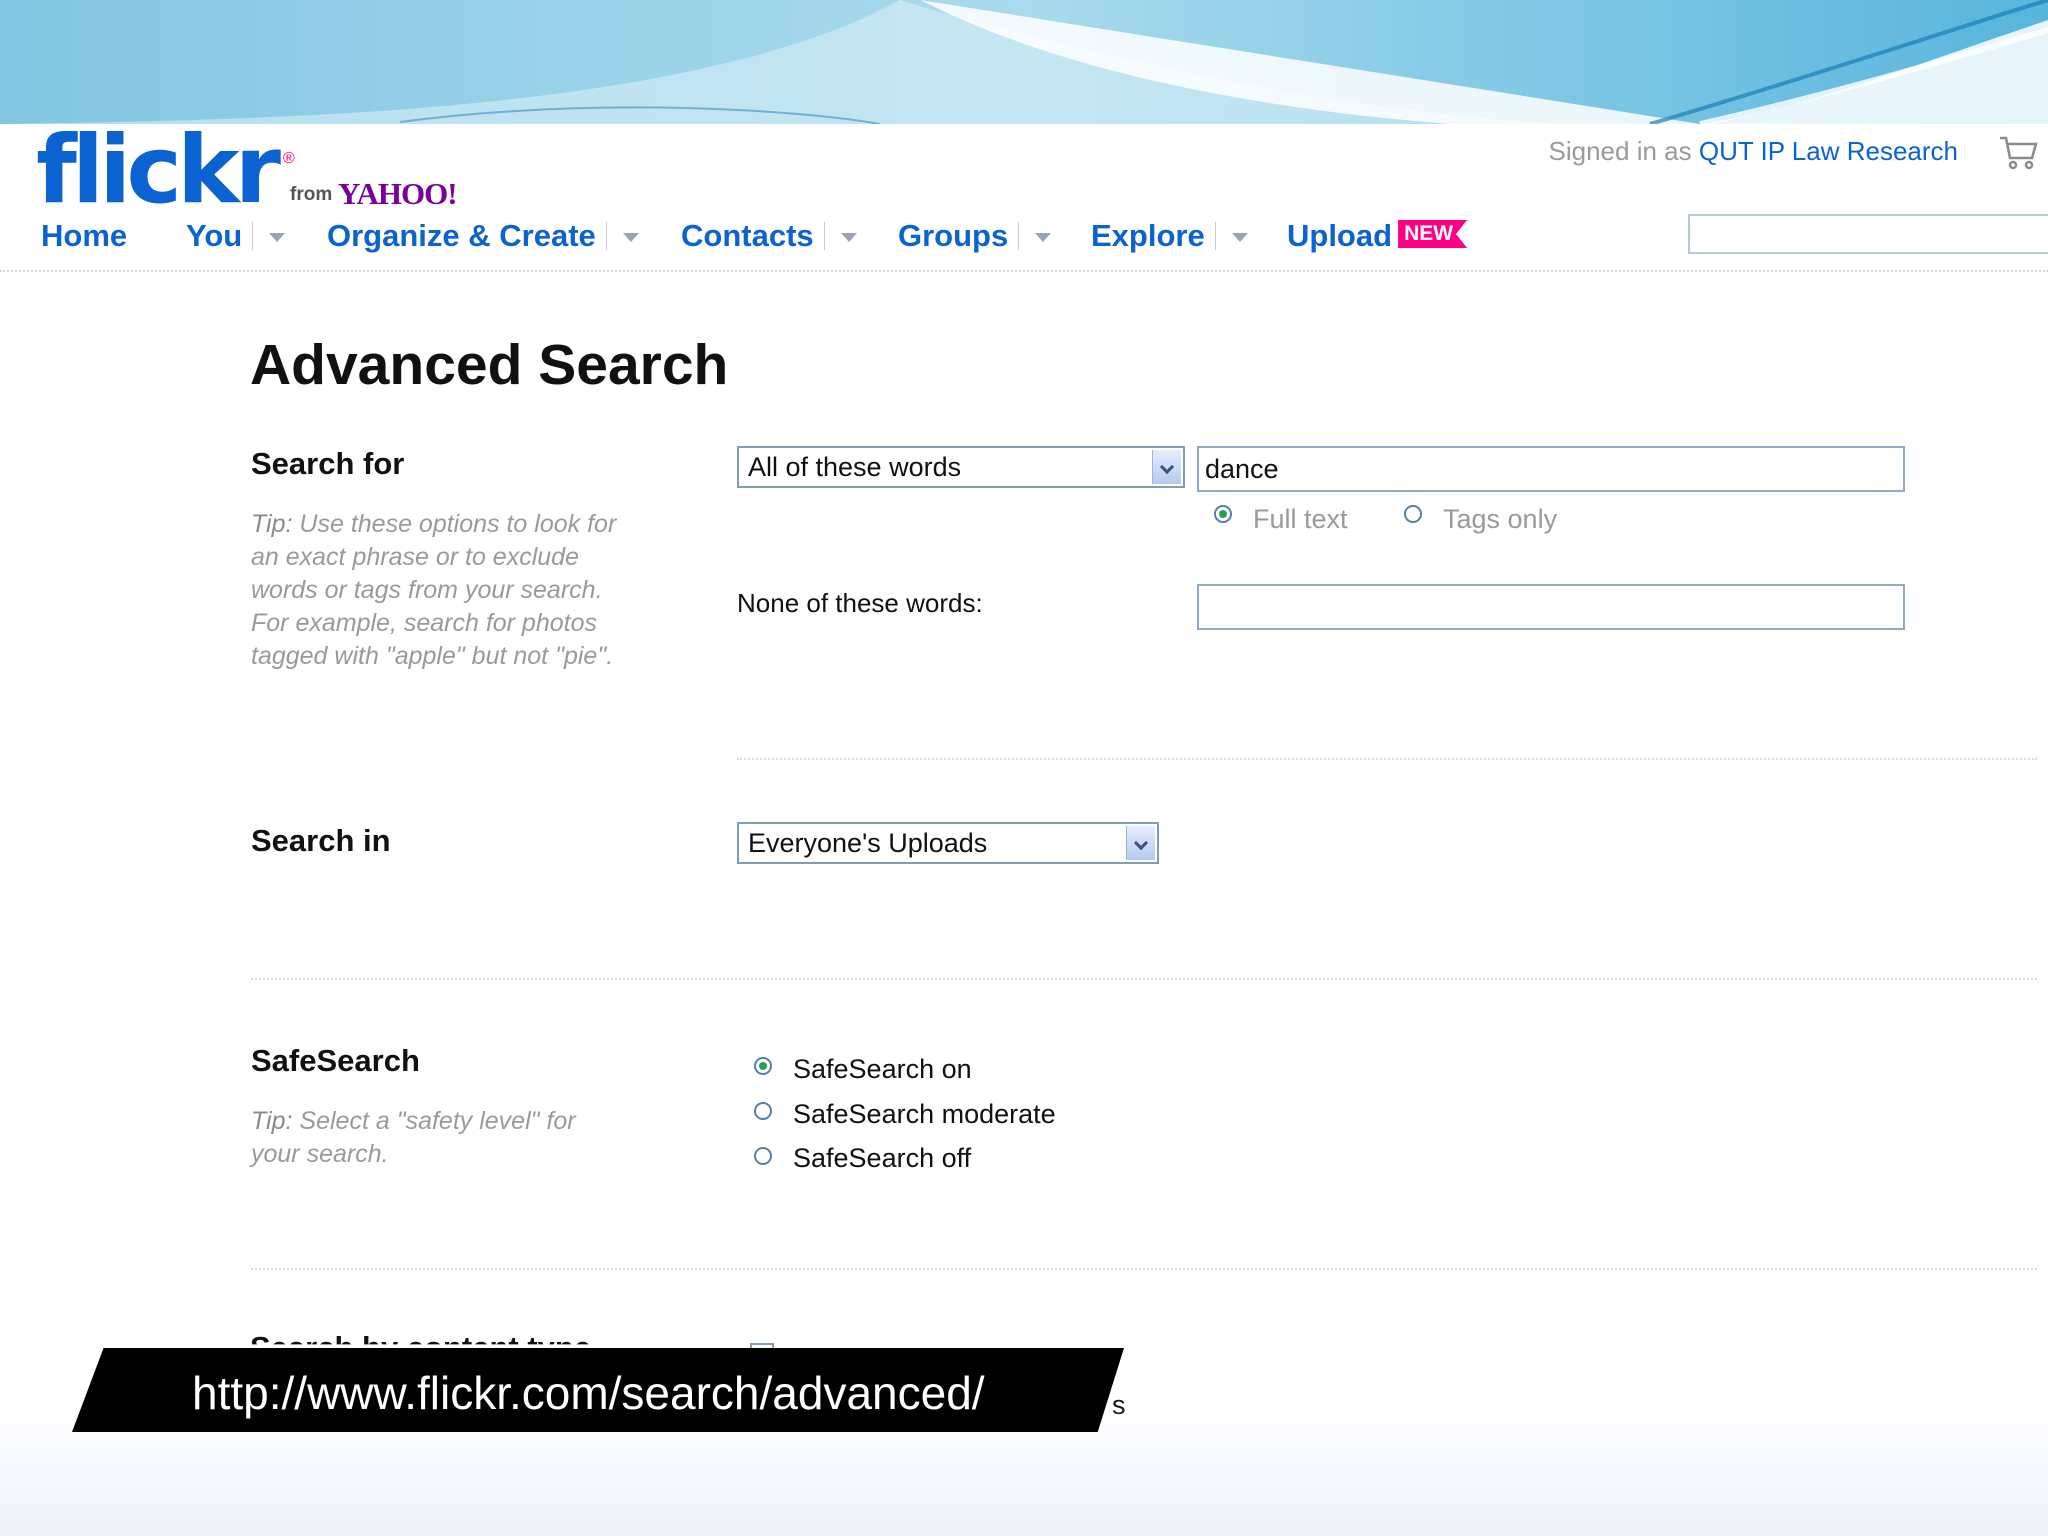 The image size is (2048, 1536). I want to click on logo-from: from, so click(311, 194).